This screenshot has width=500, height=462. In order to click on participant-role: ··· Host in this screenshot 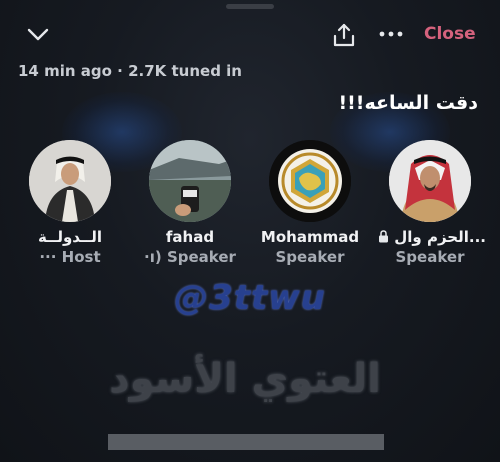, I will do `click(70, 257)`.